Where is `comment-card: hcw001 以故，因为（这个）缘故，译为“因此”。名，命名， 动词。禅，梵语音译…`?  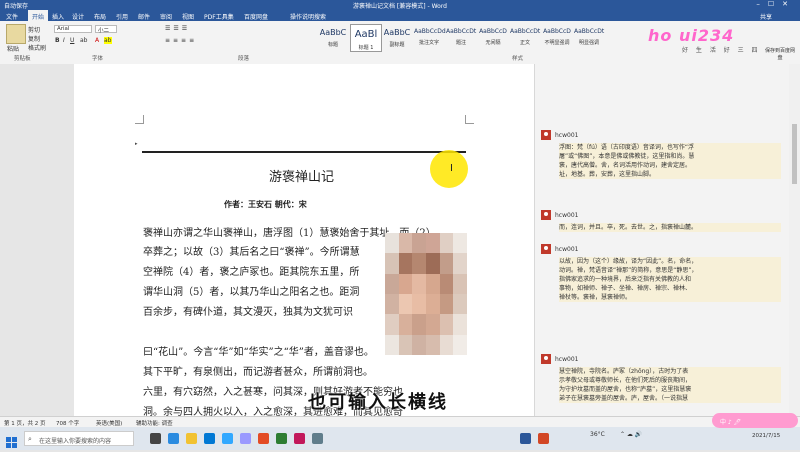 comment-card: hcw001 以故，因为（这个）缘故，译为“因此”。名，命名， 动词。禅，梵语音译… is located at coordinates (661, 273).